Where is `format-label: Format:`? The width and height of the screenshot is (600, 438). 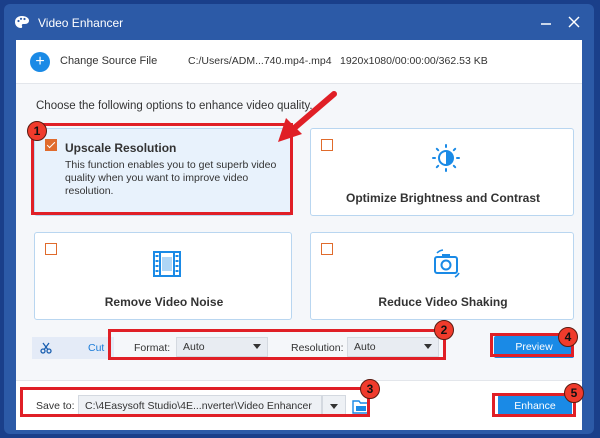
format-label: Format: is located at coordinates (152, 348).